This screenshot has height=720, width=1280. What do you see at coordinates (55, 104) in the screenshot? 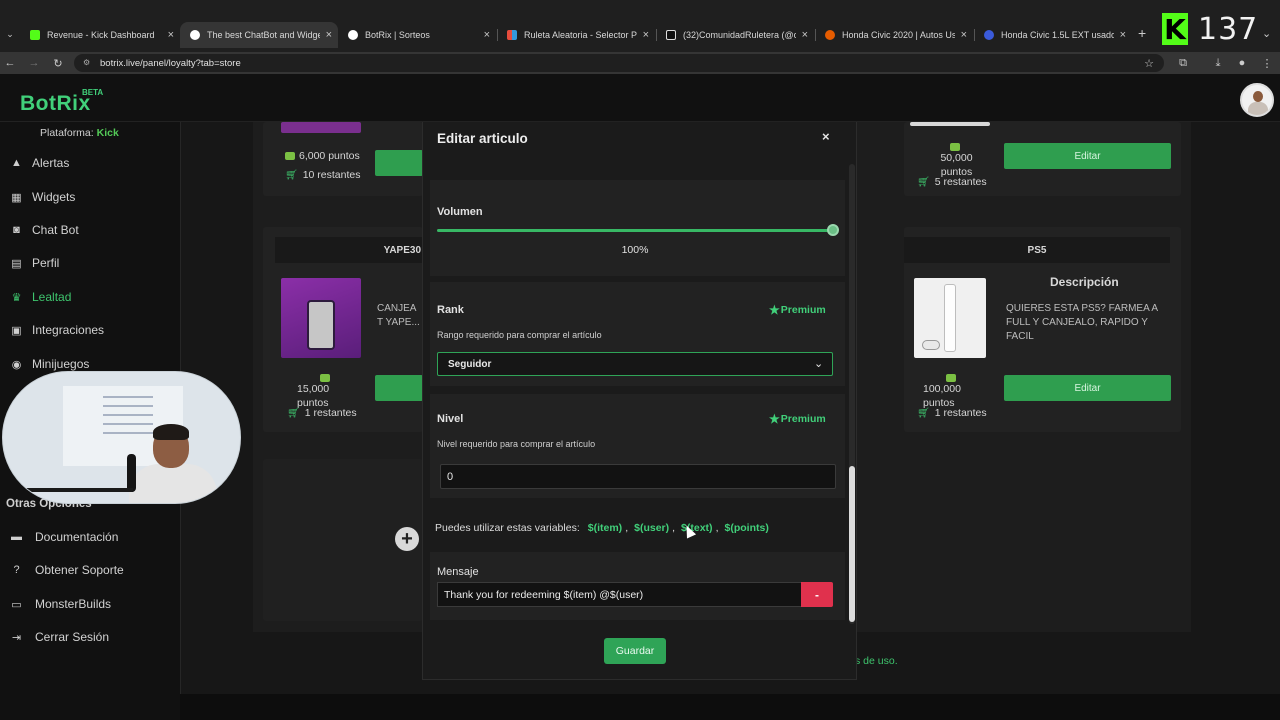
I see `botrix-logo: BotRix` at bounding box center [55, 104].